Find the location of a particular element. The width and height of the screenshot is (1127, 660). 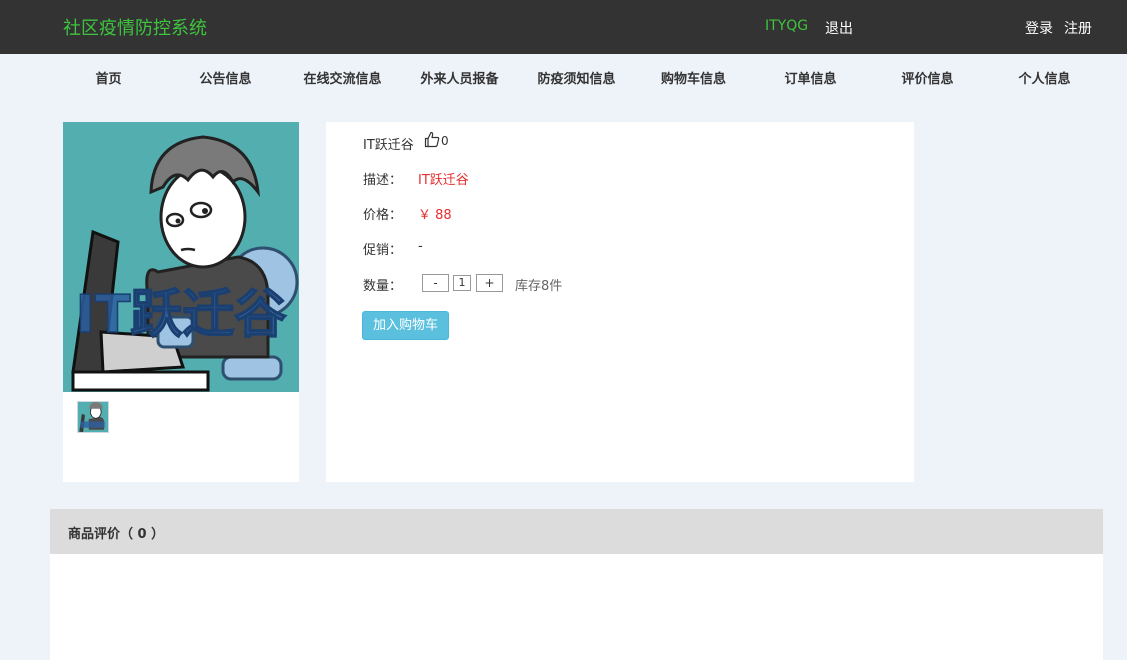

stock-text: 库存8件 is located at coordinates (539, 286).